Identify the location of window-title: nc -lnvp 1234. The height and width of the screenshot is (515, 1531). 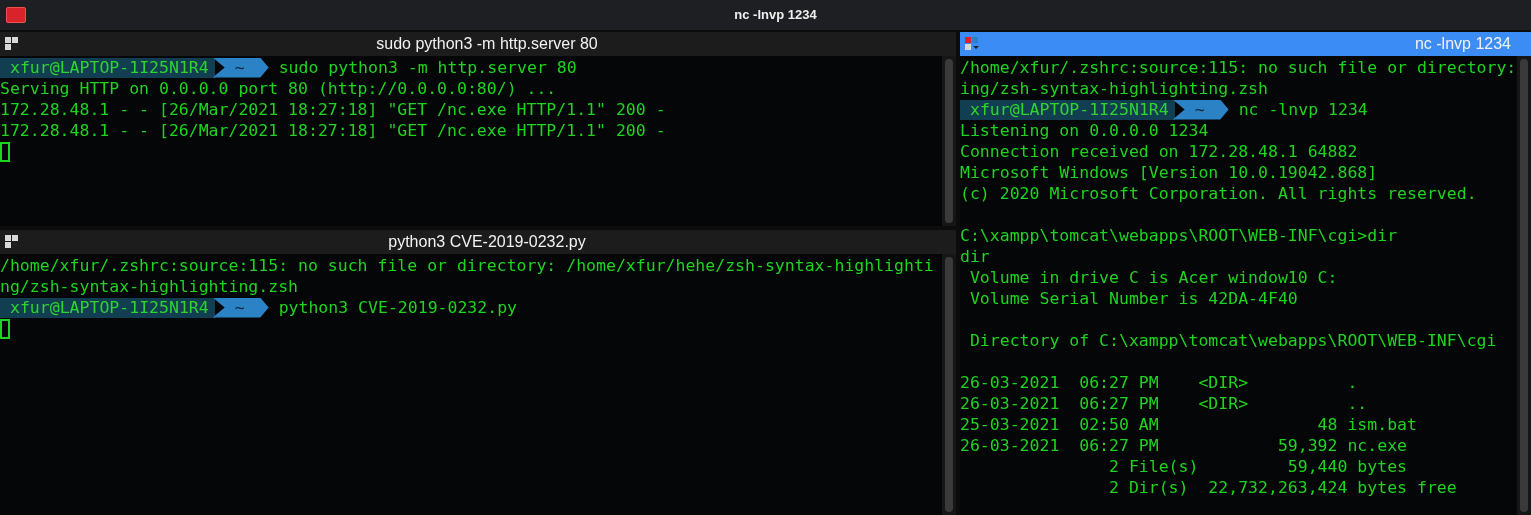
(775, 15).